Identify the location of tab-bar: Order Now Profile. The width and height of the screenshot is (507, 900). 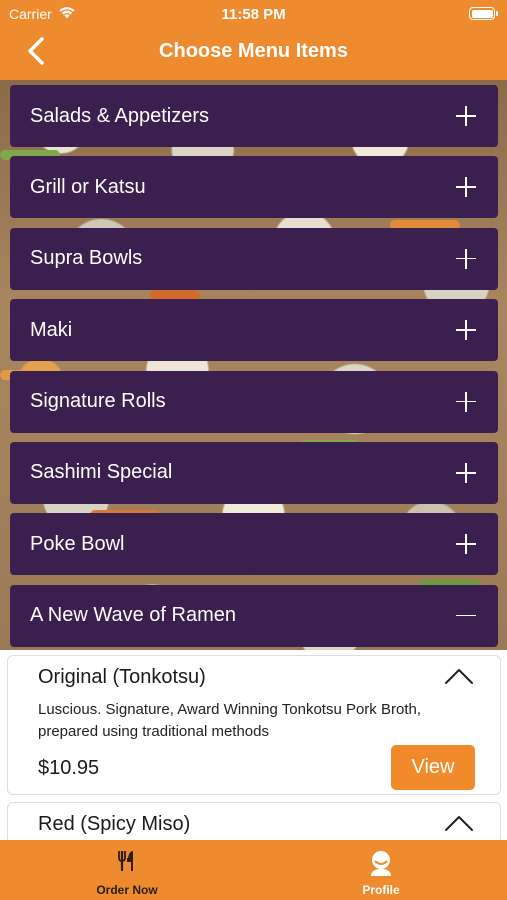
(253, 870).